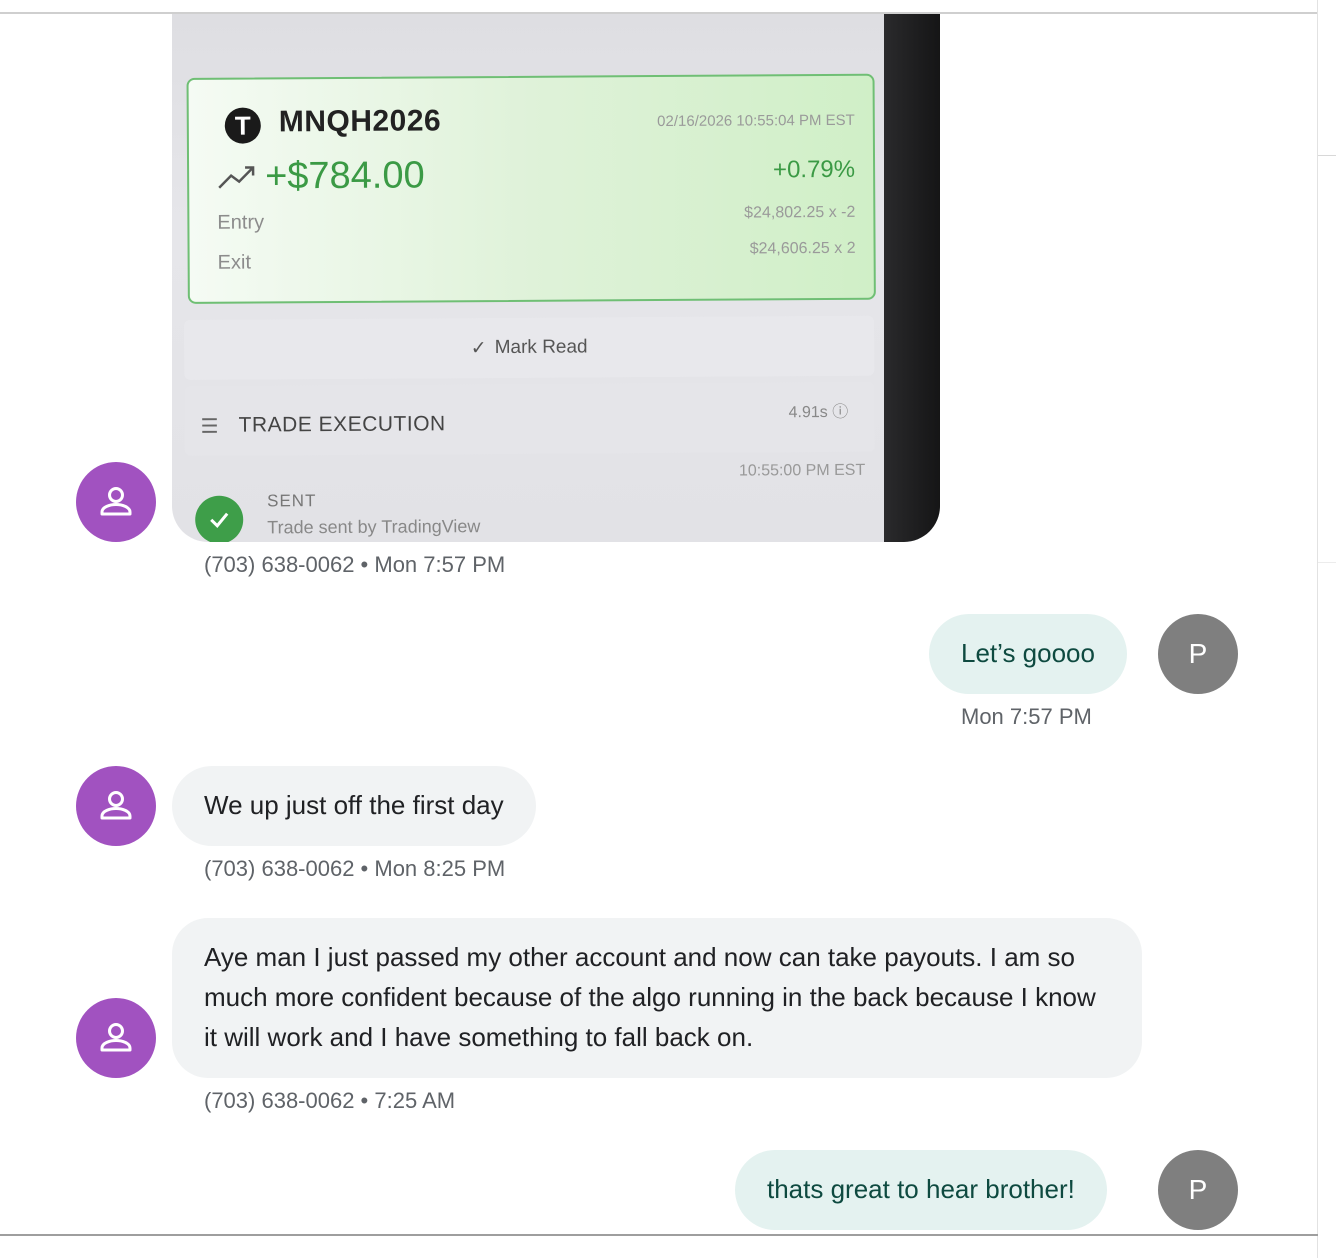 The height and width of the screenshot is (1258, 1336). What do you see at coordinates (344, 176) in the screenshot?
I see `pnl-value: +$784.00` at bounding box center [344, 176].